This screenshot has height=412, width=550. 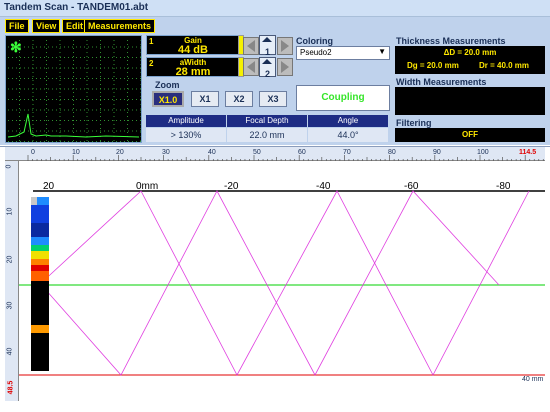 I want to click on up-button-1: 1, so click(x=267, y=46).